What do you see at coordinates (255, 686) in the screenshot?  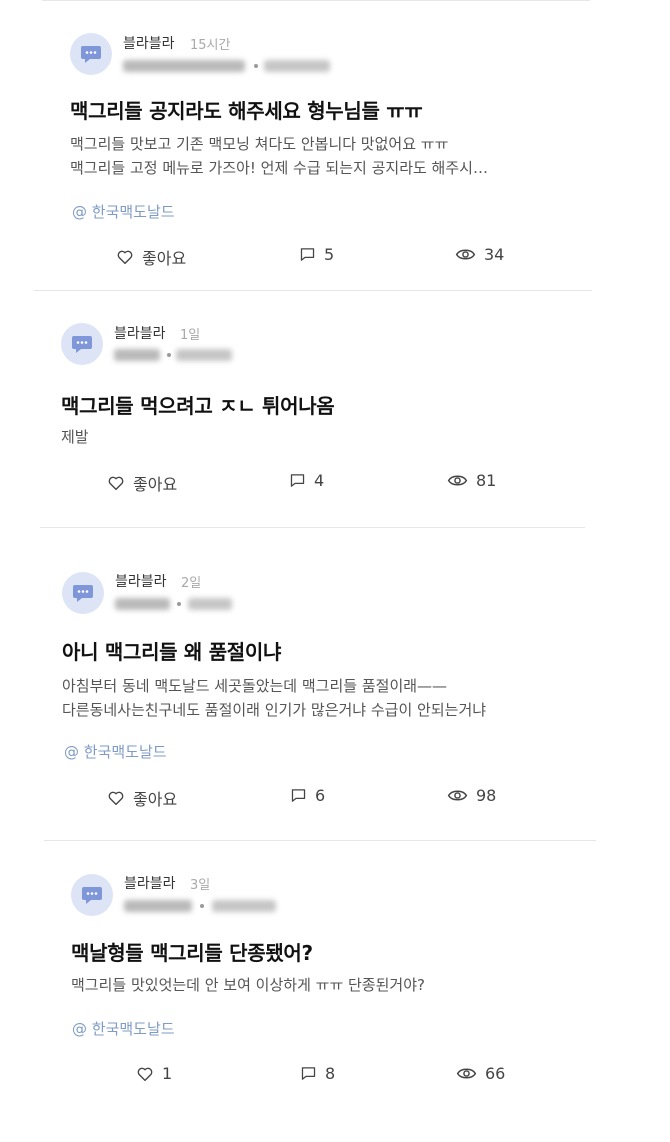 I see `post-body-line: 아침부터 동네 맥도날드 세곳돌았는데 맥그리들 품절이래——` at bounding box center [255, 686].